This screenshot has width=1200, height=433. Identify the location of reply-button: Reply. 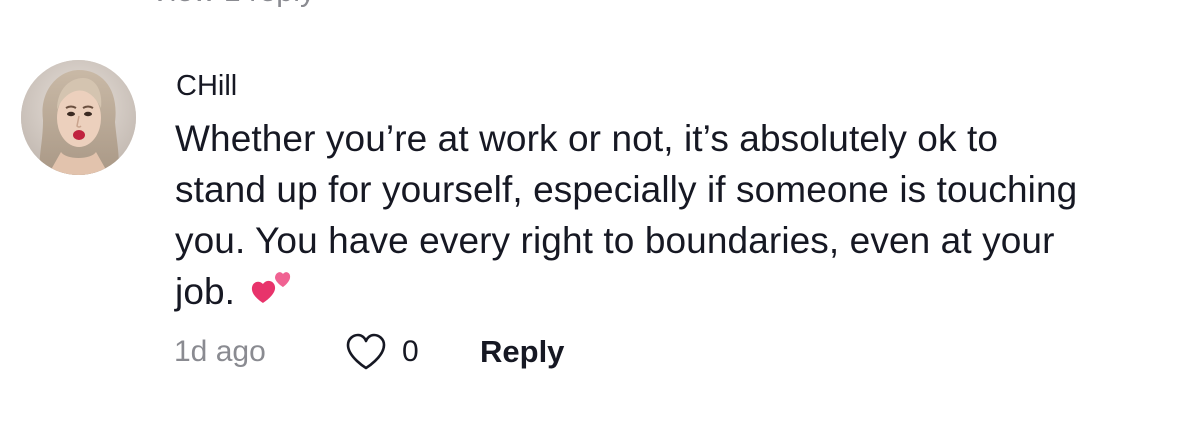
(522, 352).